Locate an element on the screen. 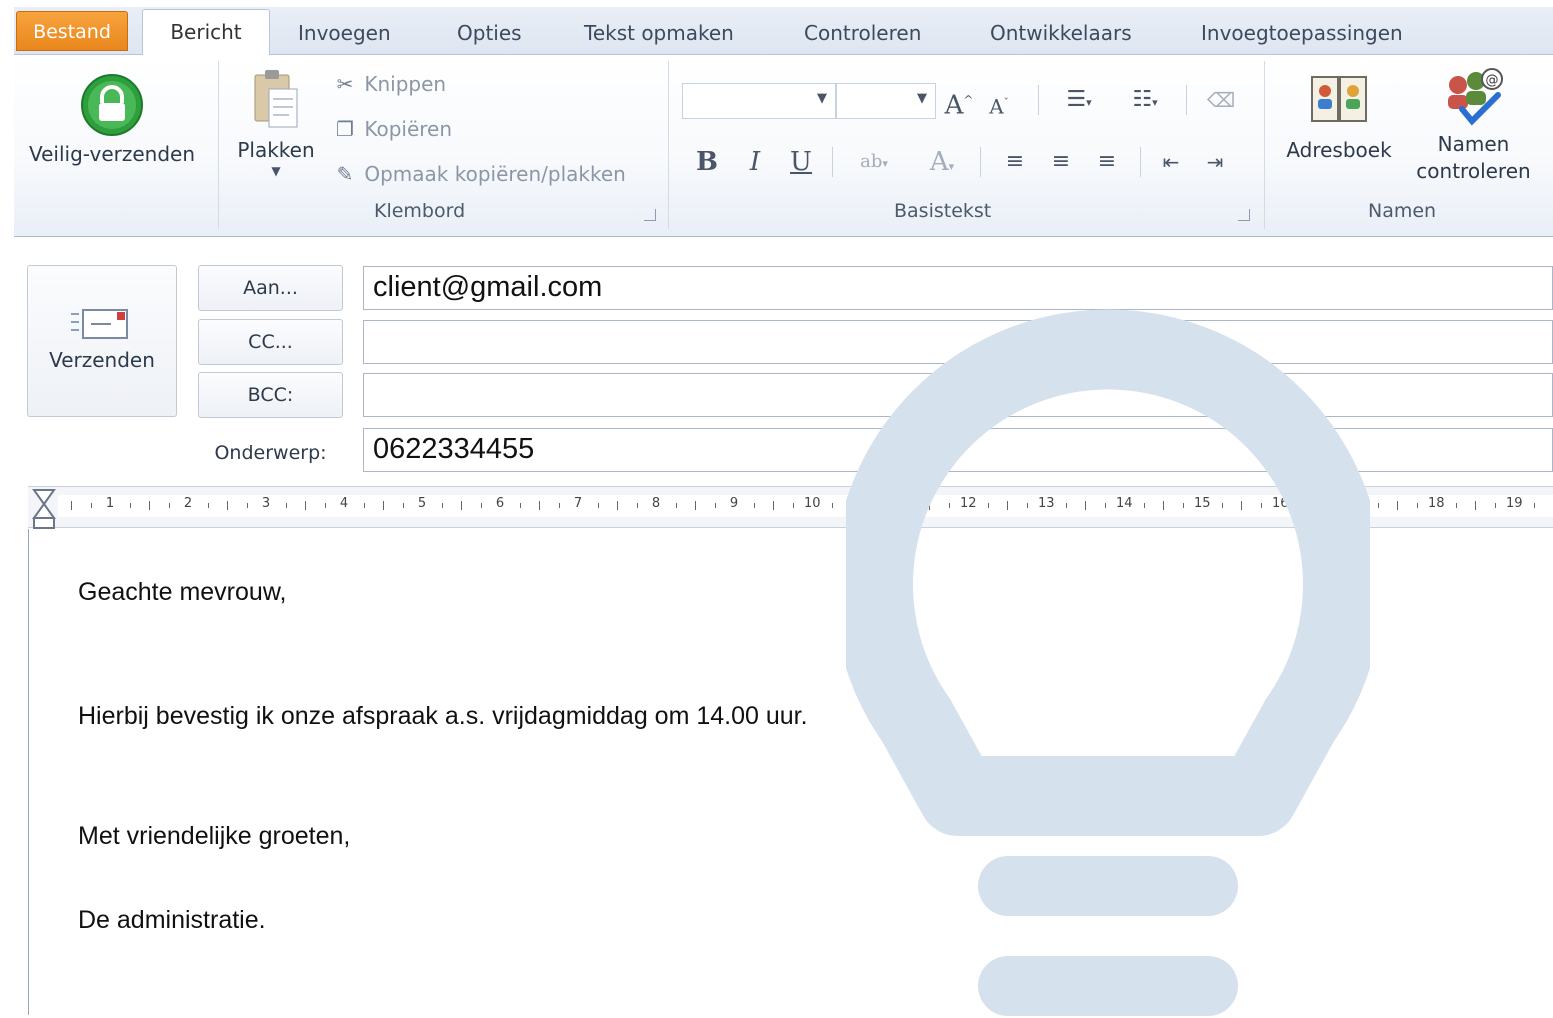 The height and width of the screenshot is (1018, 1553). align-right-button: ≡ is located at coordinates (1107, 162).